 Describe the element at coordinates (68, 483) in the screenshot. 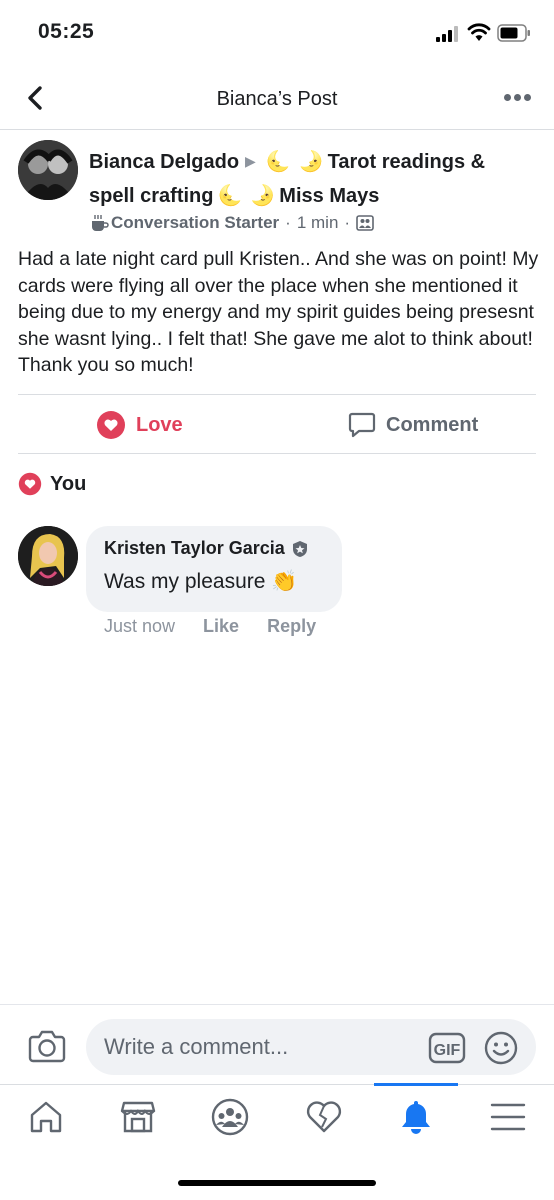

I see `reactions-label: You` at that location.